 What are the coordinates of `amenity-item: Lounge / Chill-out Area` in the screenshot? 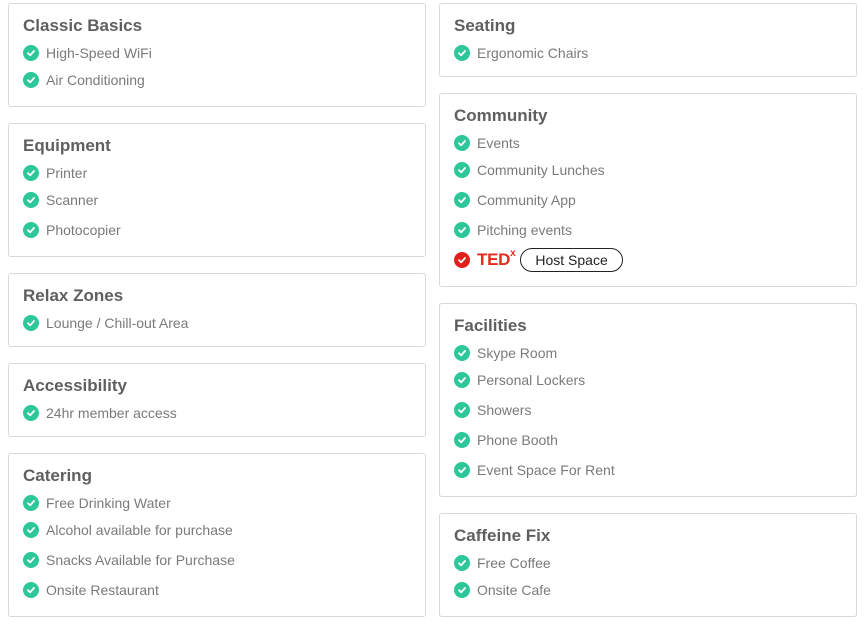 It's located at (217, 323).